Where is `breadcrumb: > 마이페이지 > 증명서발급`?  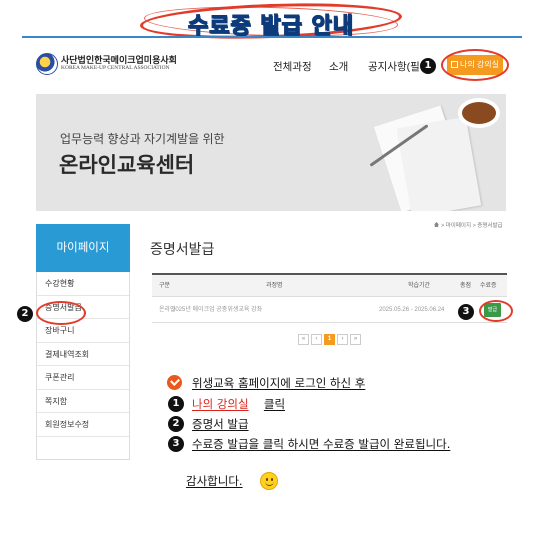
breadcrumb: > 마이페이지 > 증명서발급 is located at coordinates (468, 225).